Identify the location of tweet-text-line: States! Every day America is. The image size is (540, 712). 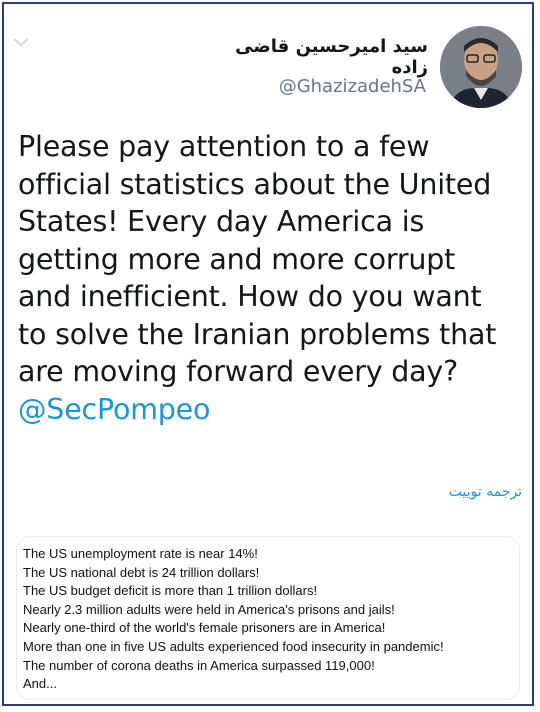
(221, 221).